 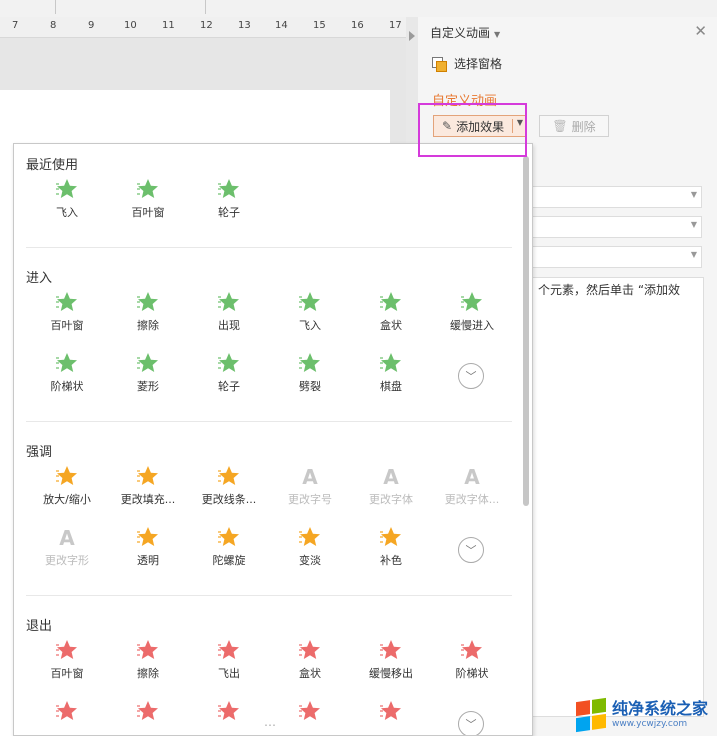 What do you see at coordinates (391, 537) in the screenshot?
I see `complementary-color-star-icon` at bounding box center [391, 537].